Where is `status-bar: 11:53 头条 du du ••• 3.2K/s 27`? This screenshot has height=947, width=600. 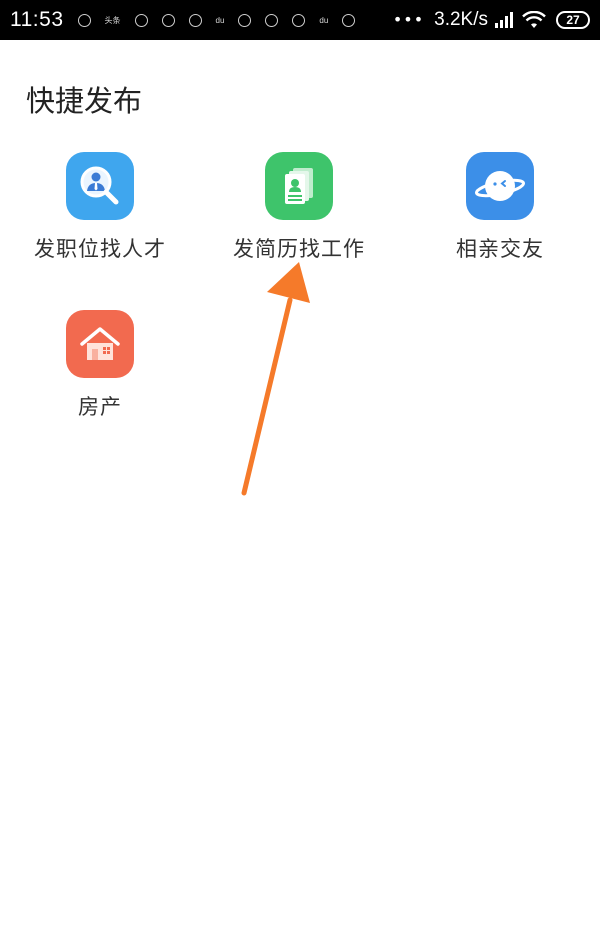 status-bar: 11:53 头条 du du ••• 3.2K/s 27 is located at coordinates (300, 20).